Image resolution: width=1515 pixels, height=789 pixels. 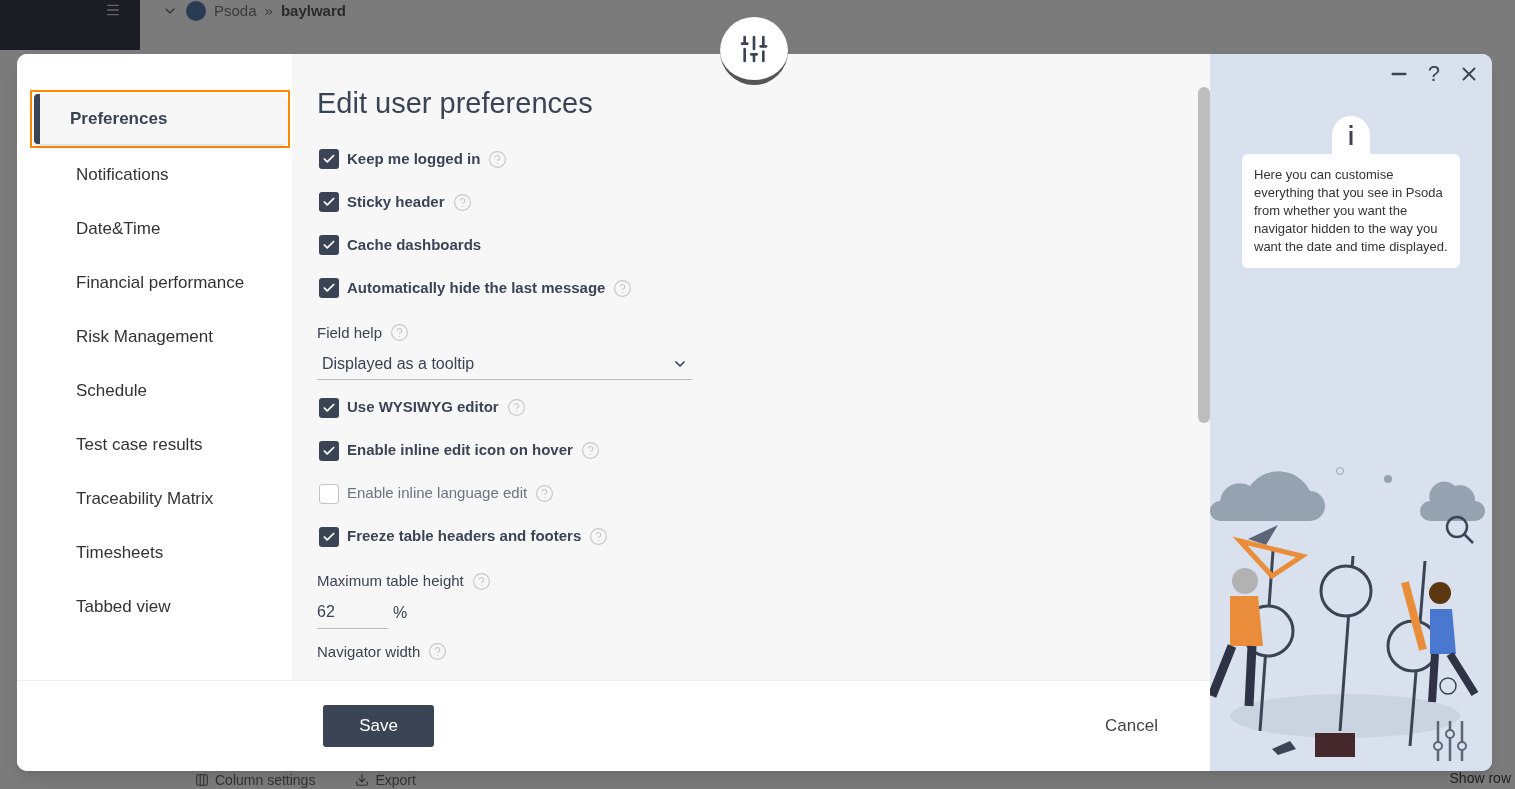 I want to click on nav-item: Financial performance, so click(x=160, y=283).